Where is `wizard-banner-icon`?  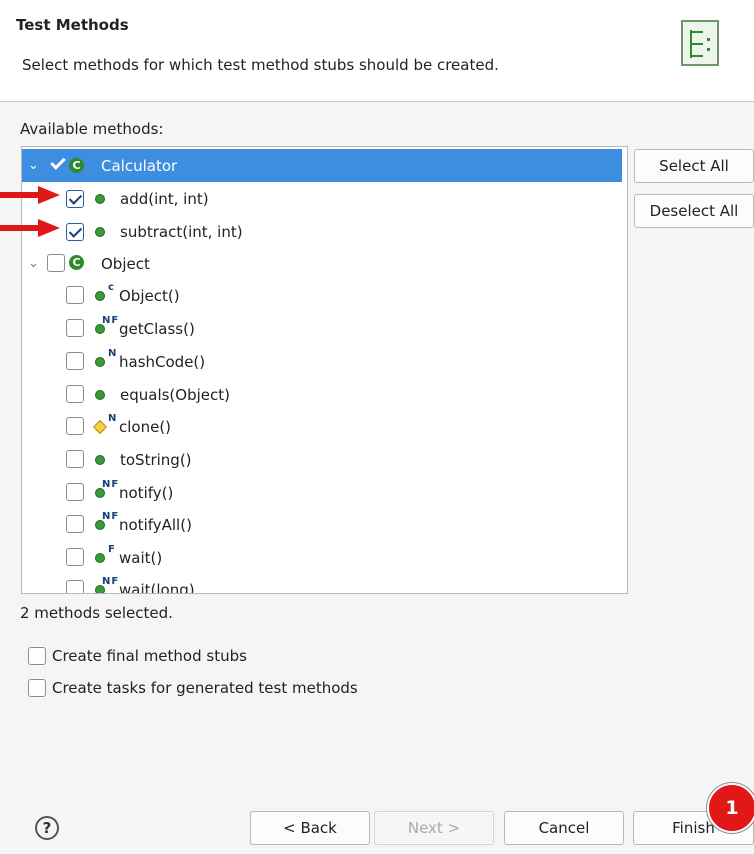
wizard-banner-icon is located at coordinates (700, 43).